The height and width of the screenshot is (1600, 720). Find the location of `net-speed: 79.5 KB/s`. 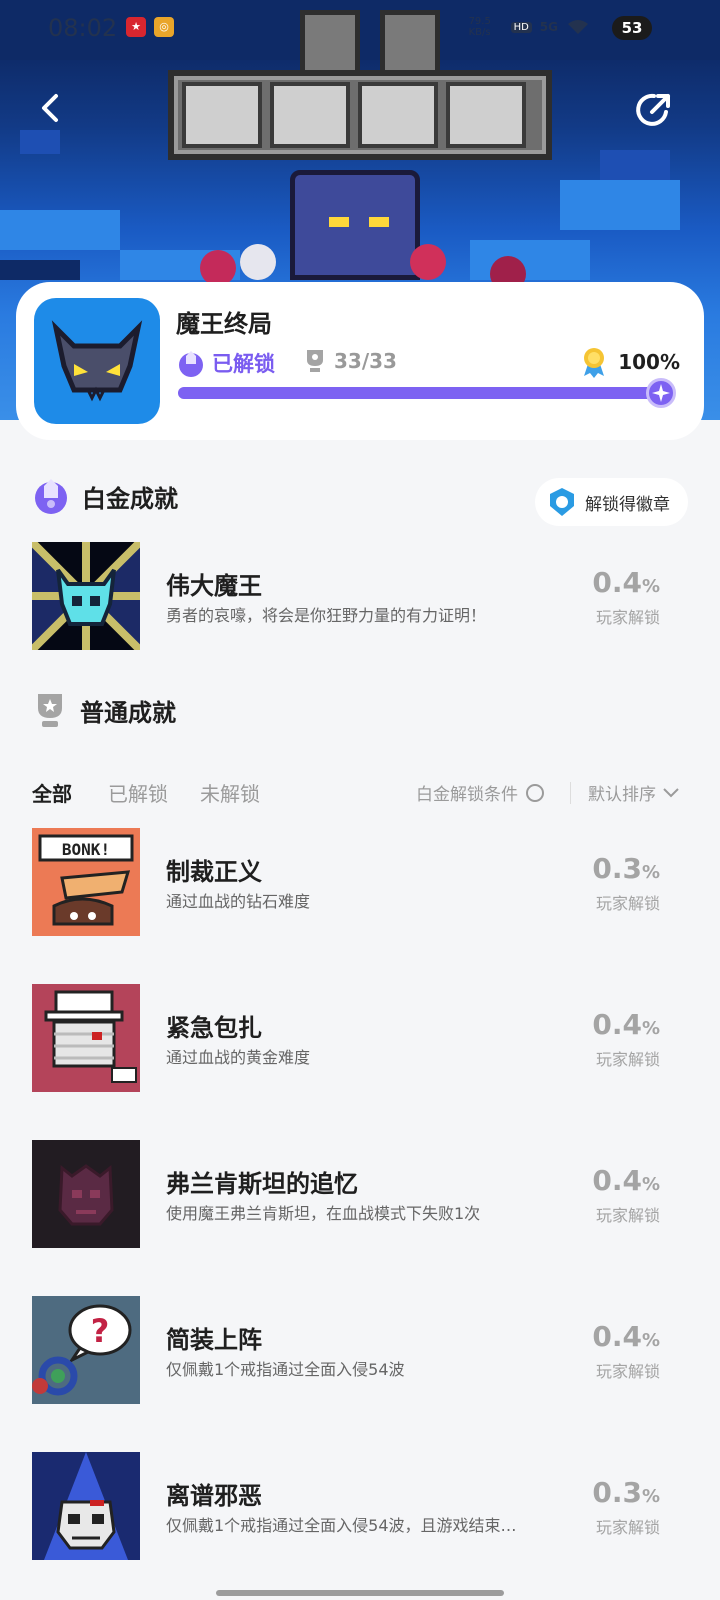

net-speed: 79.5 KB/s is located at coordinates (479, 27).